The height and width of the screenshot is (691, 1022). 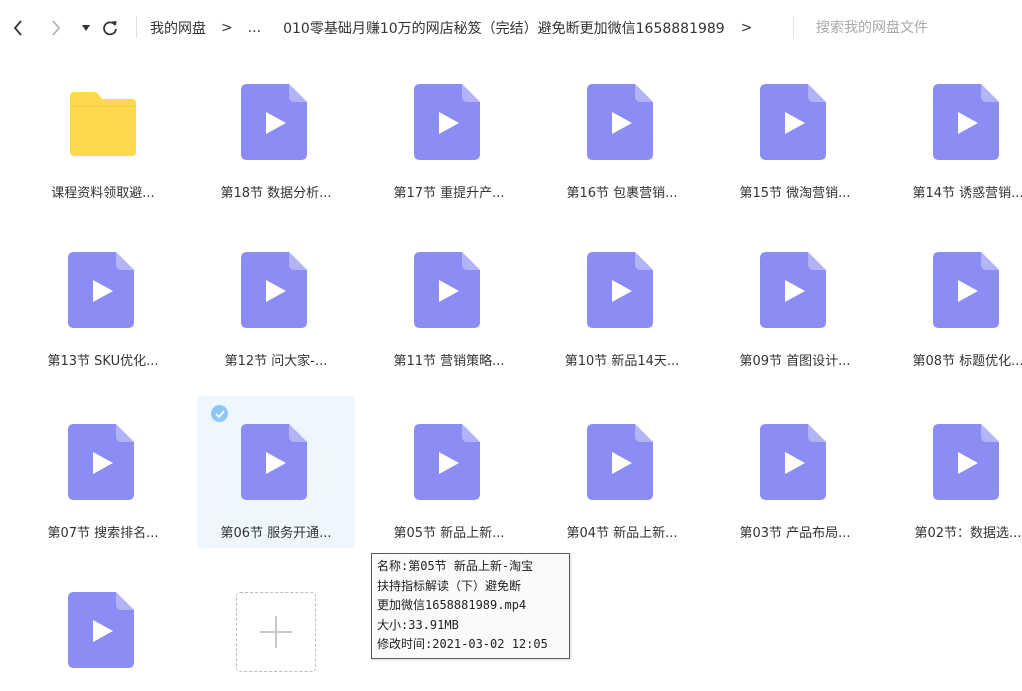 I want to click on refresh-button, so click(x=110, y=28).